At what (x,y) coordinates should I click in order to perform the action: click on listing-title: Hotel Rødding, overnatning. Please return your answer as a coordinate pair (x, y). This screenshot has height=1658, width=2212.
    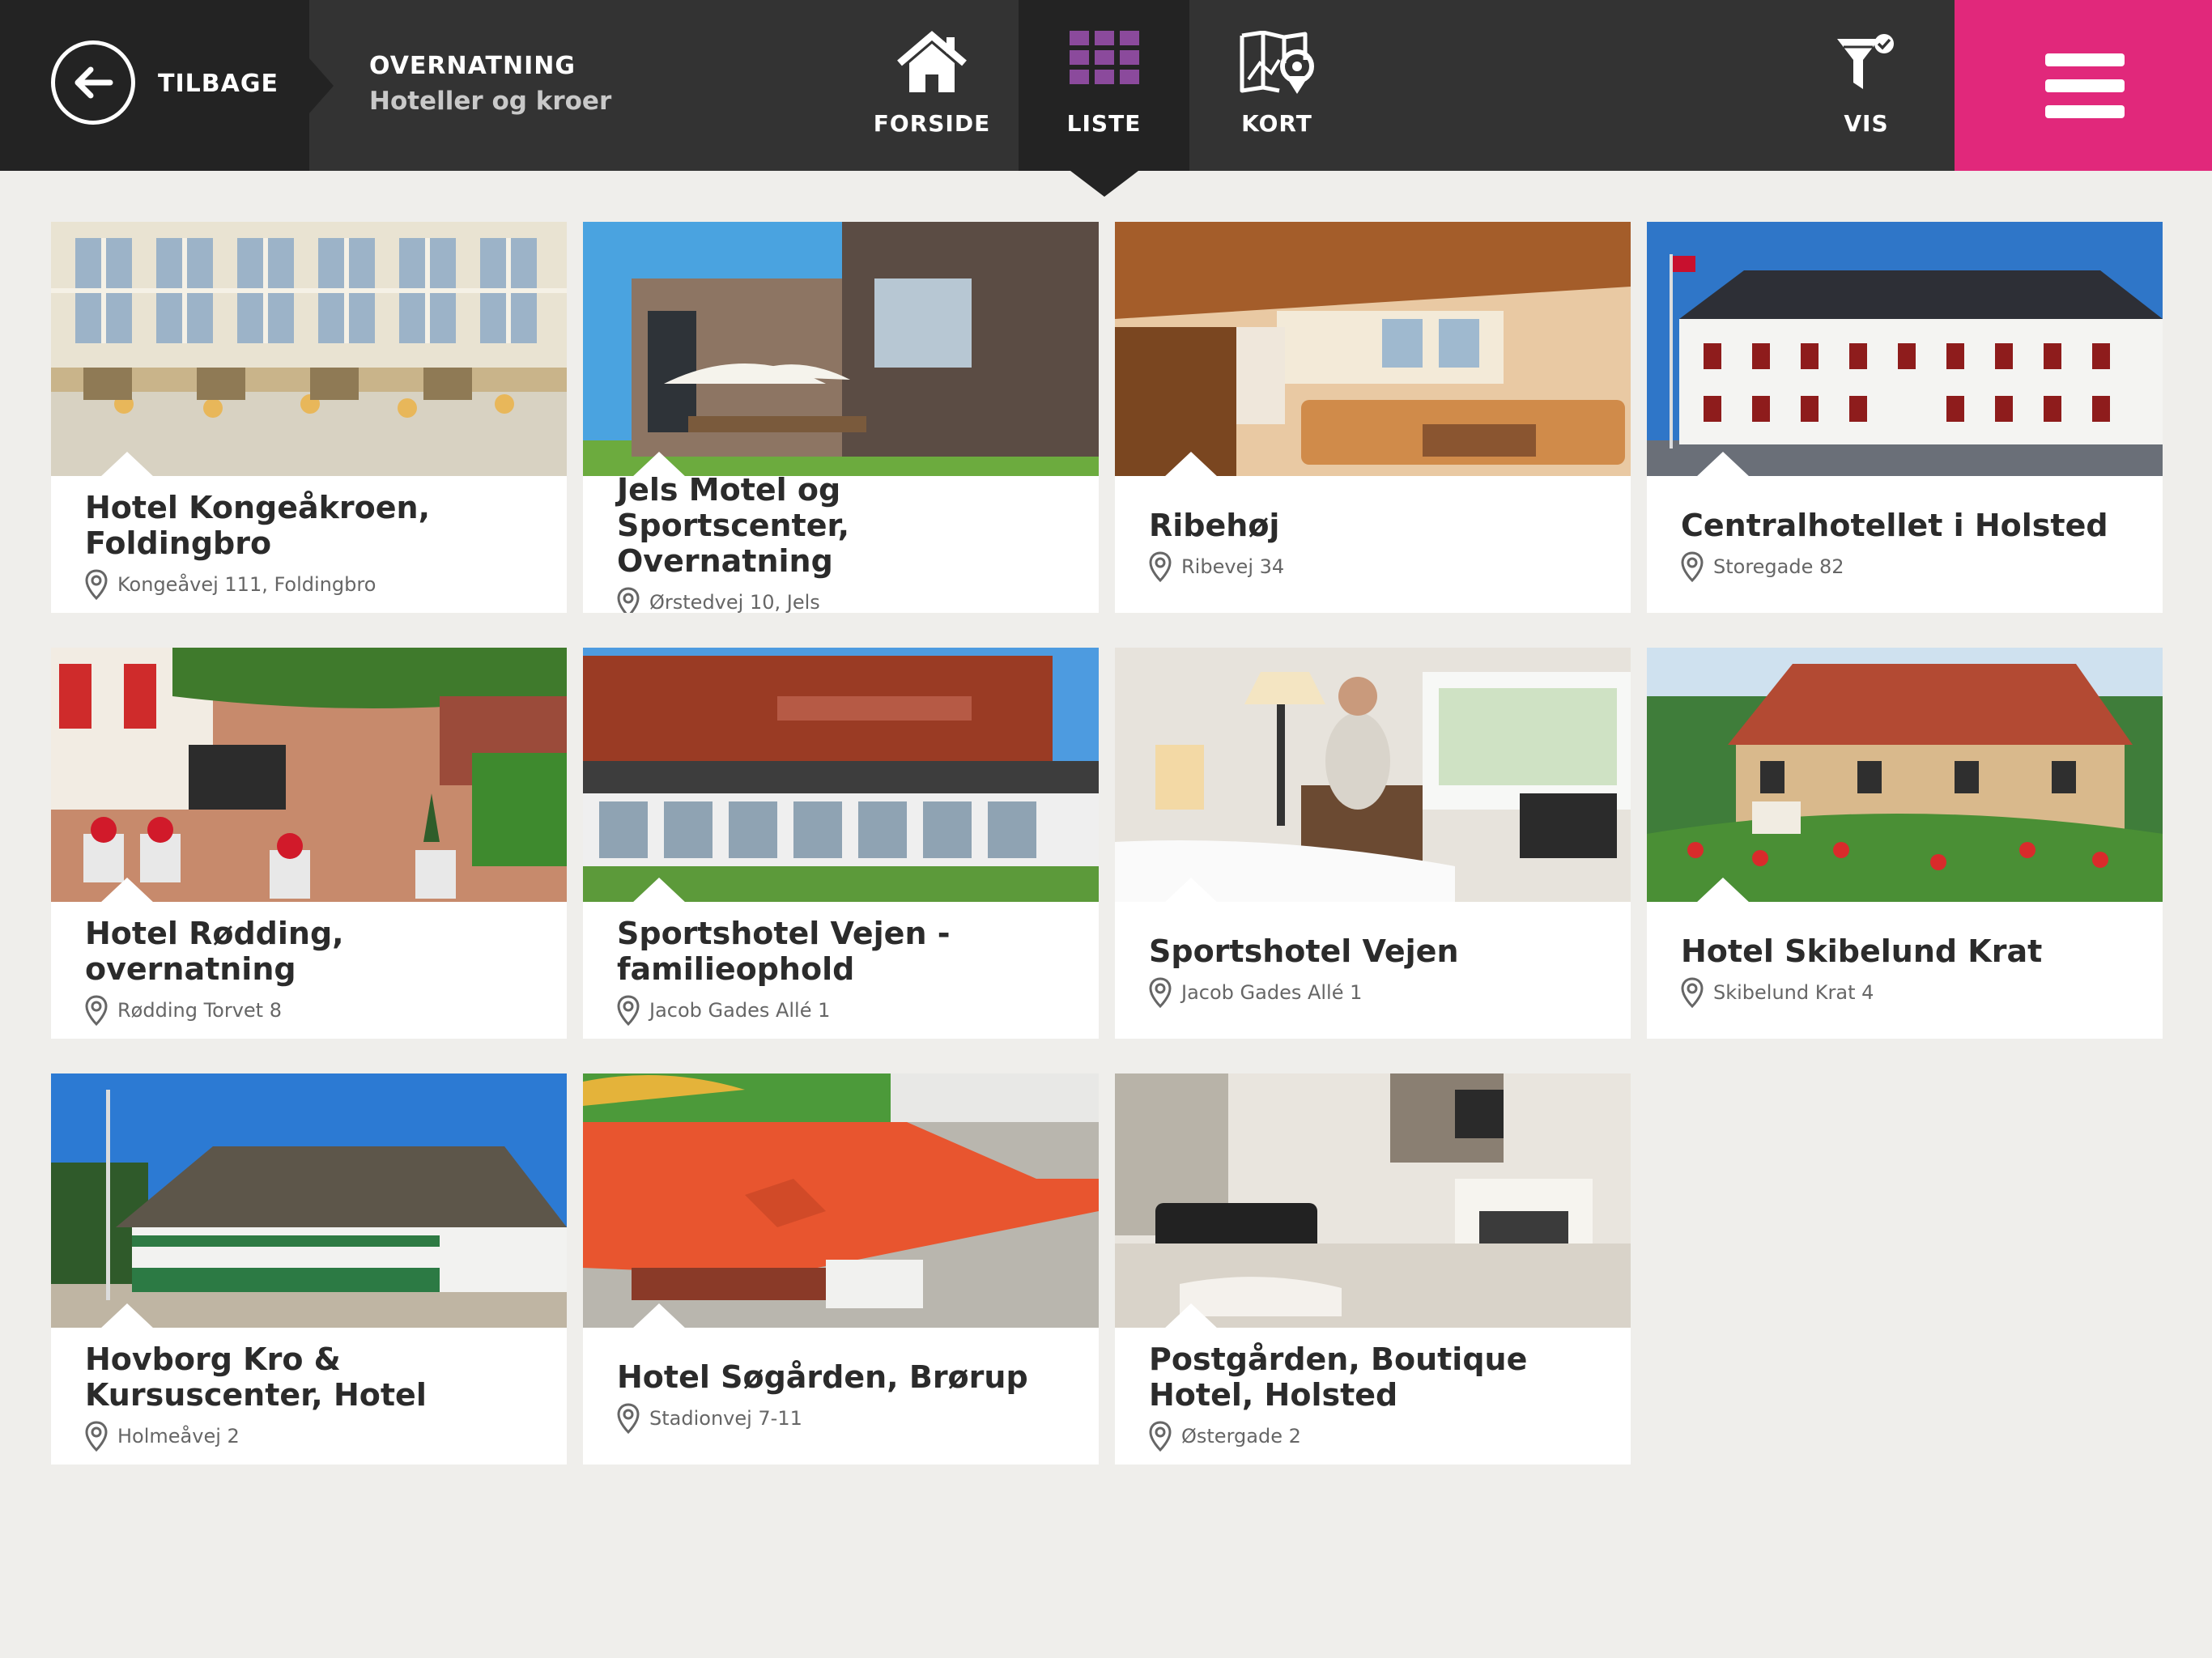
    Looking at the image, I should click on (215, 951).